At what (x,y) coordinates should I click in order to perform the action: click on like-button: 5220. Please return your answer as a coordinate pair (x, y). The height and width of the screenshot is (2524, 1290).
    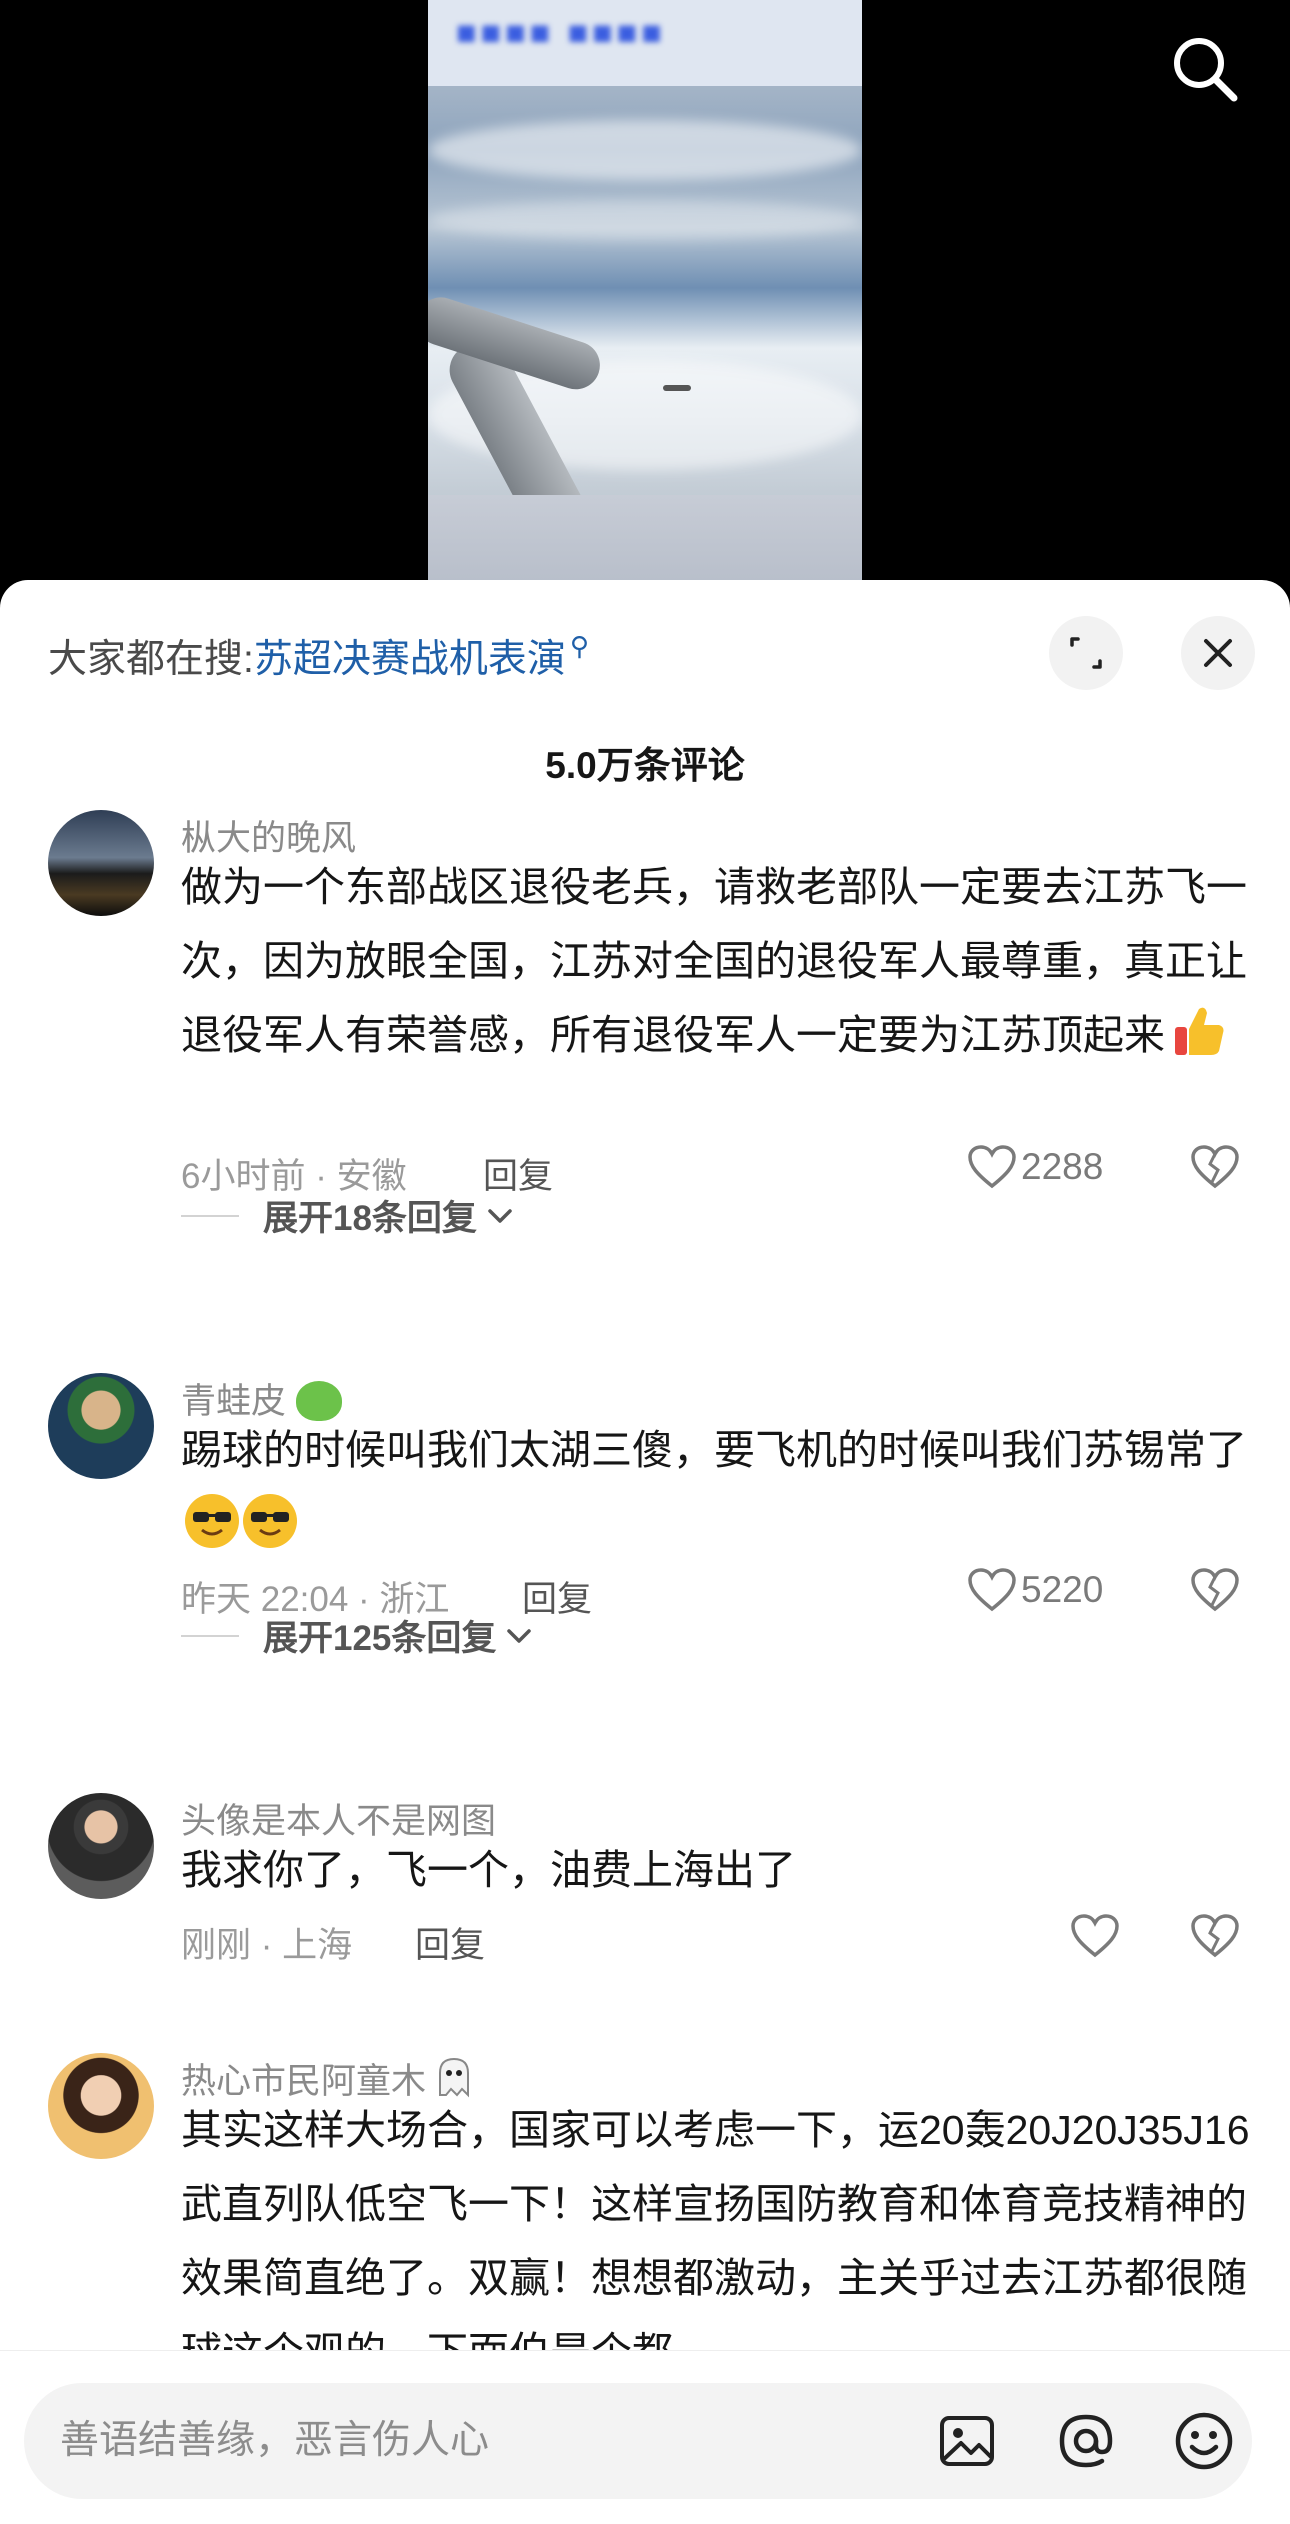
    Looking at the image, I should click on (1035, 1590).